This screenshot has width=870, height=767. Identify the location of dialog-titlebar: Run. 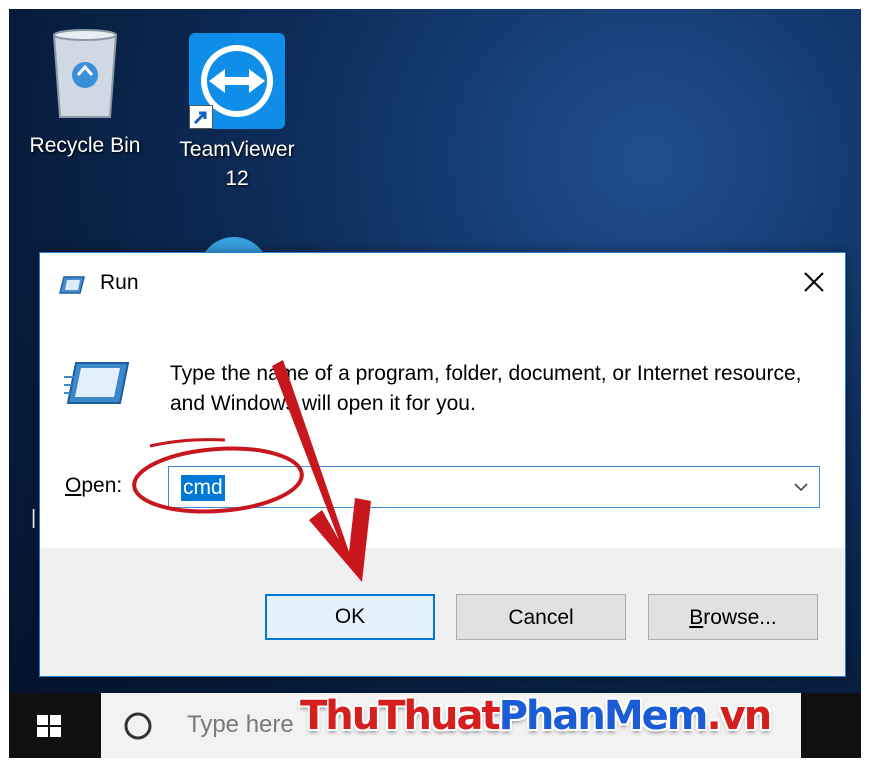
(442, 282).